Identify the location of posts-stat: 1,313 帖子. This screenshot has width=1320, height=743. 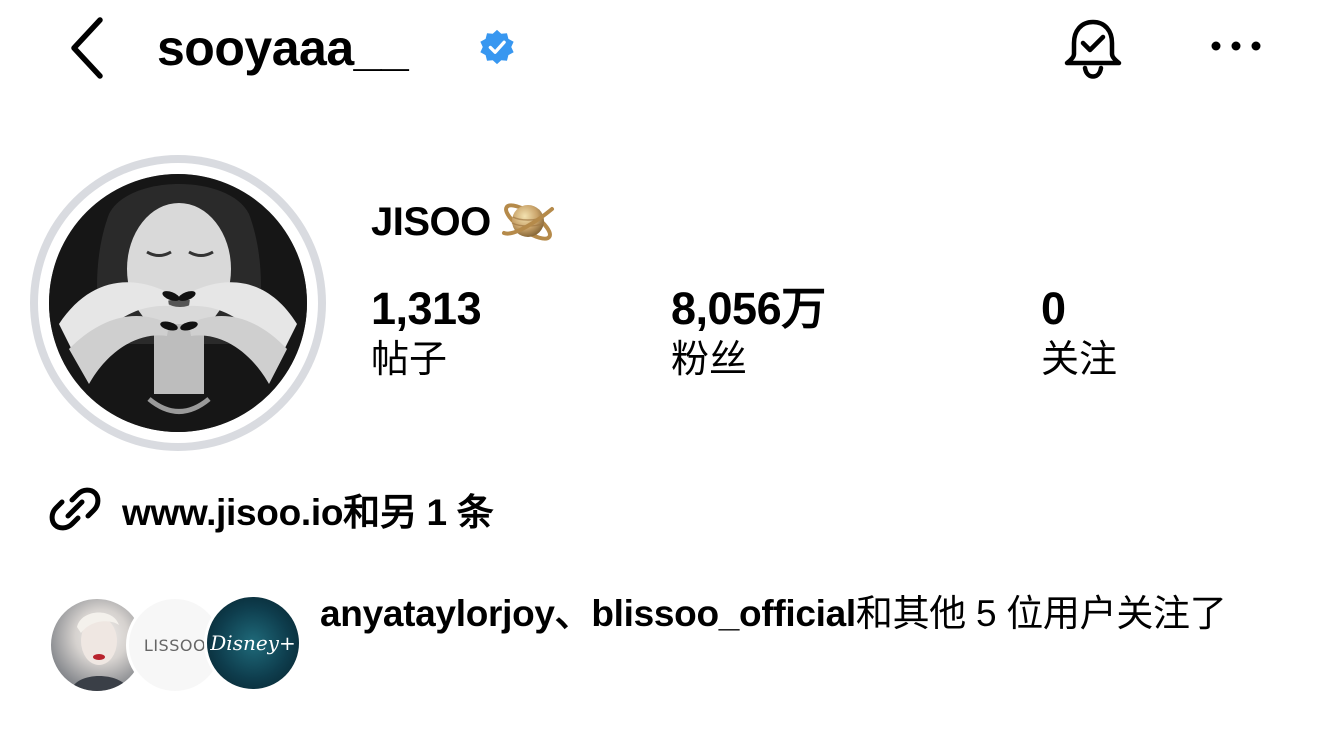
(426, 333).